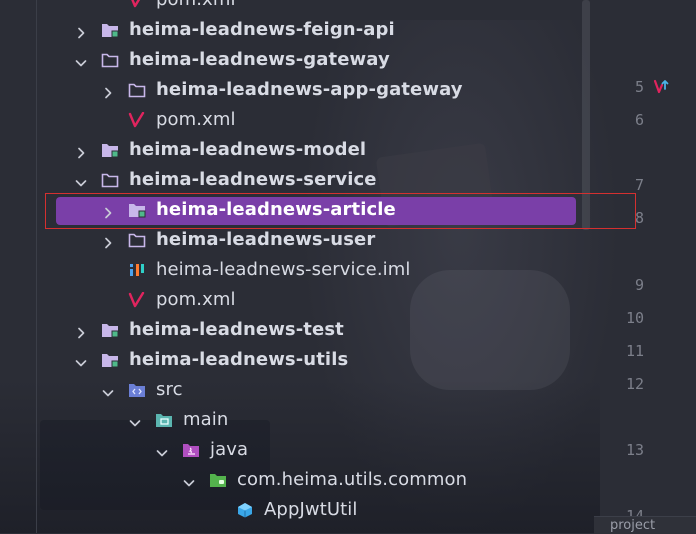 The height and width of the screenshot is (534, 696). What do you see at coordinates (639, 218) in the screenshot?
I see `line-number: 8` at bounding box center [639, 218].